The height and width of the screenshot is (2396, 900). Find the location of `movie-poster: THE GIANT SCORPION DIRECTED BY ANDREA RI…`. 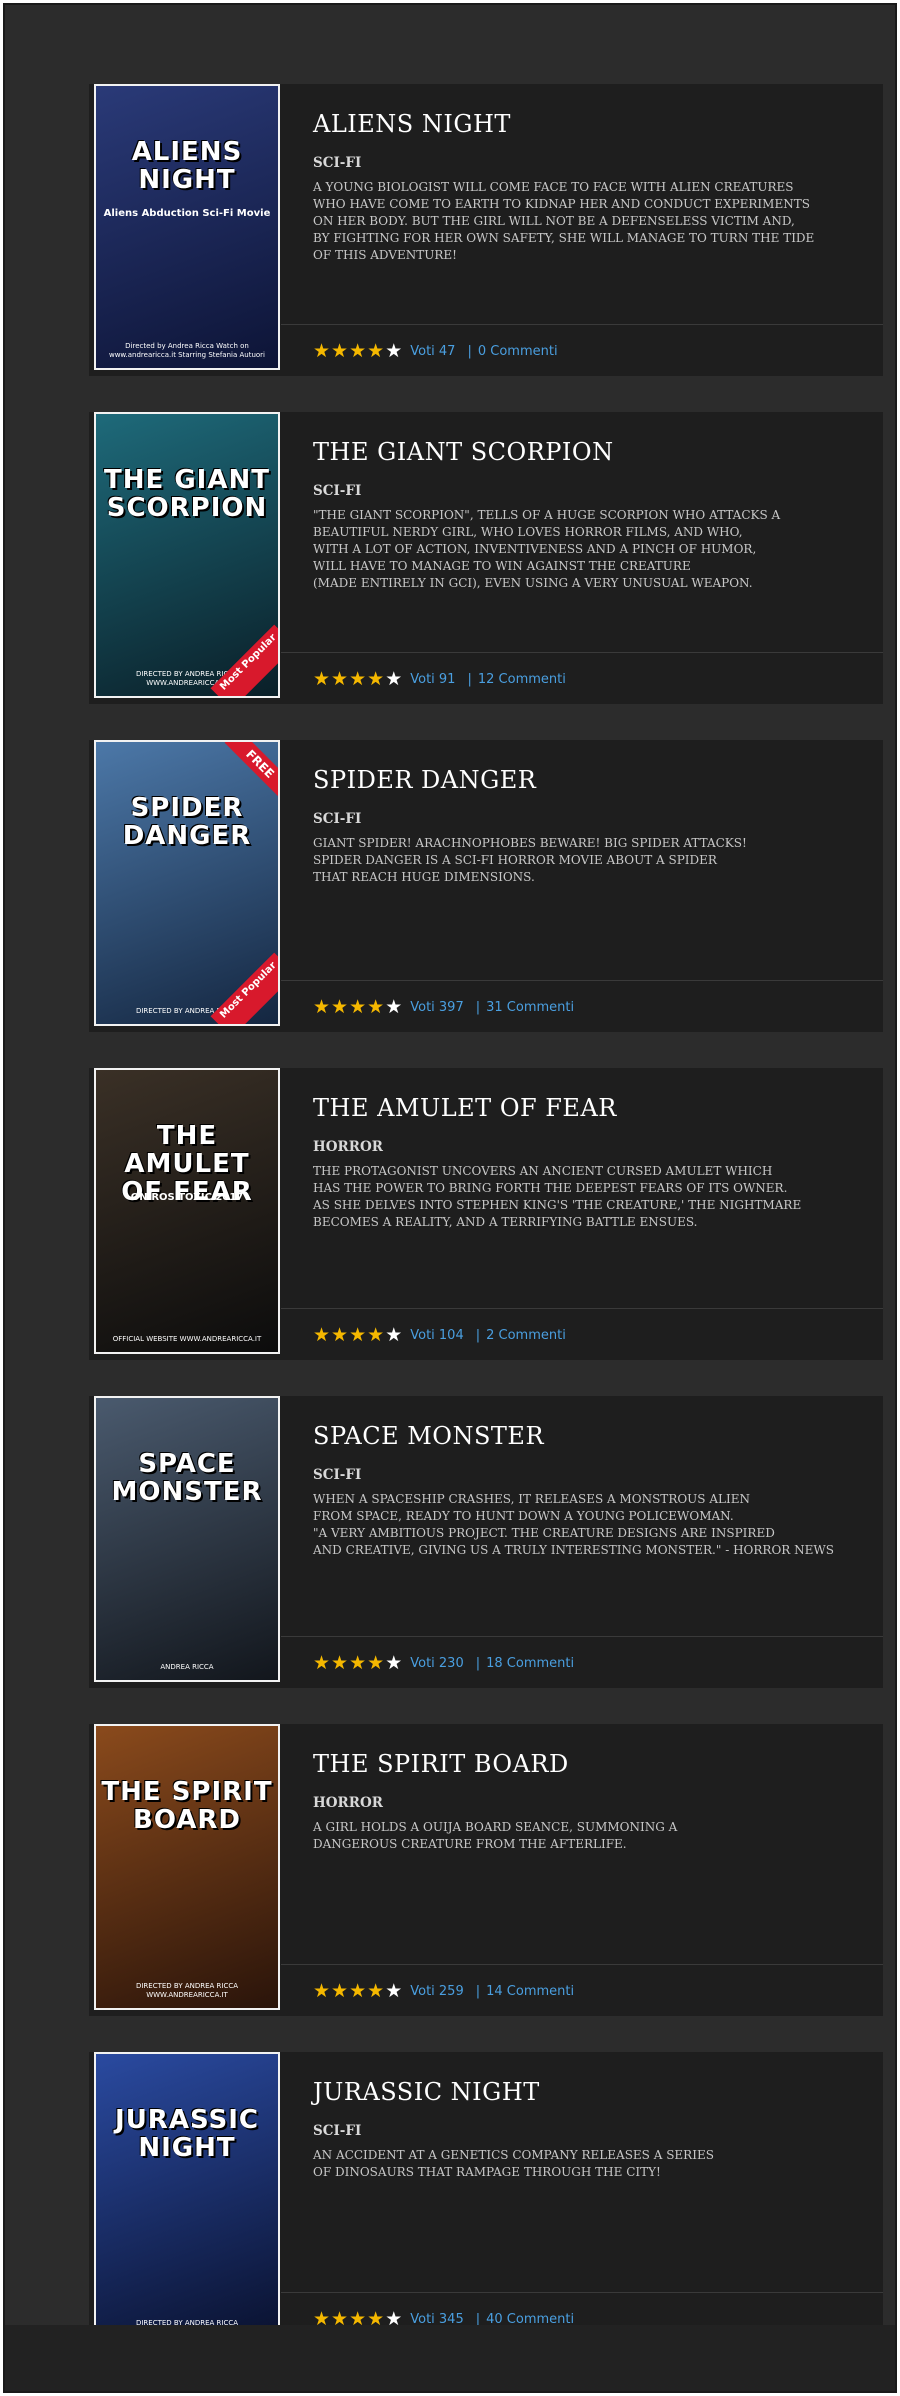

movie-poster: THE GIANT SCORPION DIRECTED BY ANDREA RI… is located at coordinates (187, 555).